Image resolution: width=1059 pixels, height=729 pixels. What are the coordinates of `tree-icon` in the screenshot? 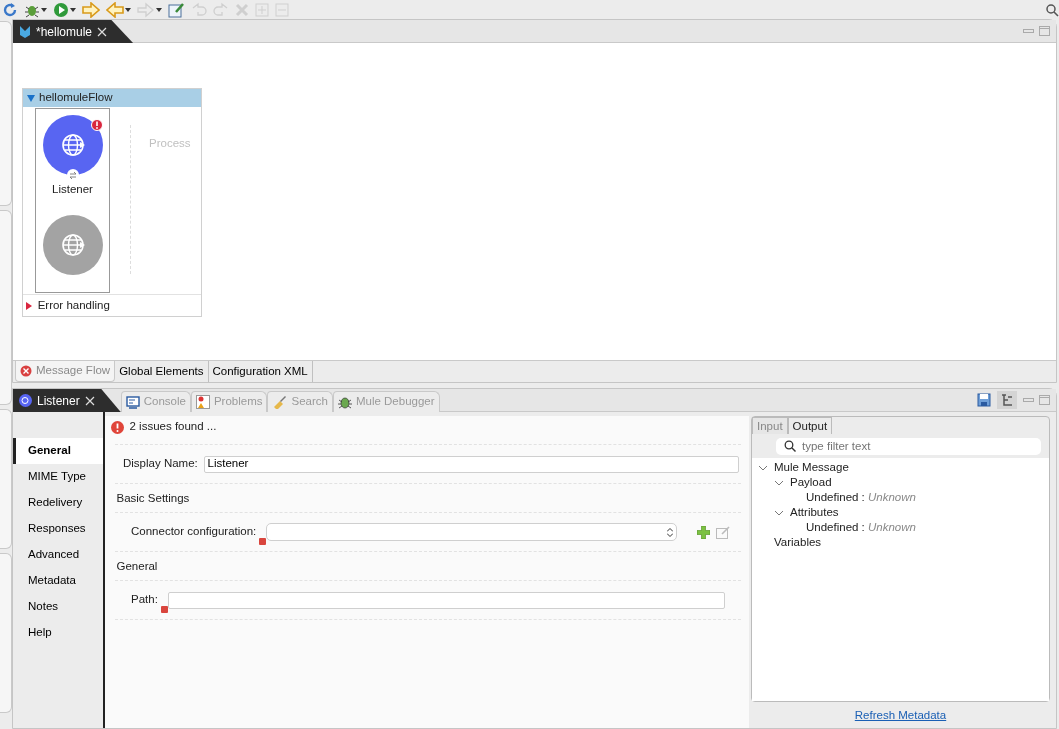 It's located at (1006, 400).